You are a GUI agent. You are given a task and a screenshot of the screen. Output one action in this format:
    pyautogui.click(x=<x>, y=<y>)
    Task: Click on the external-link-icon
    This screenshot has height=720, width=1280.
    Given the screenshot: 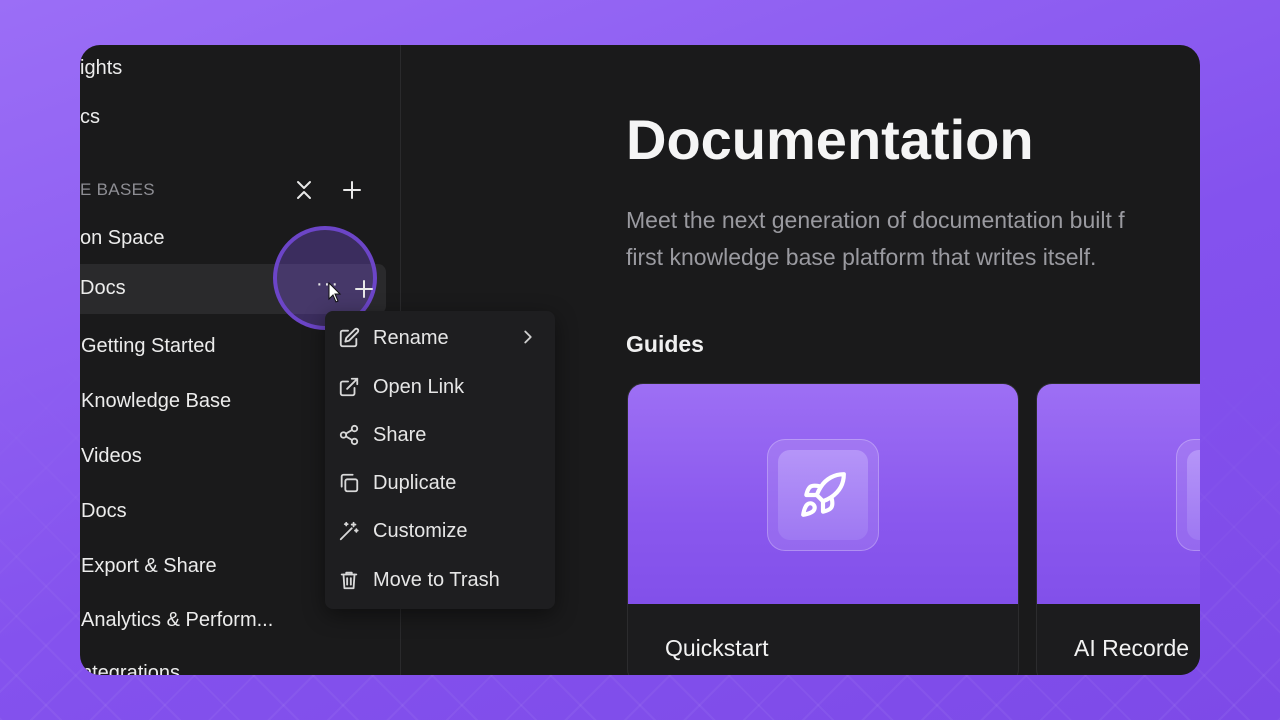 What is the action you would take?
    pyautogui.click(x=349, y=387)
    